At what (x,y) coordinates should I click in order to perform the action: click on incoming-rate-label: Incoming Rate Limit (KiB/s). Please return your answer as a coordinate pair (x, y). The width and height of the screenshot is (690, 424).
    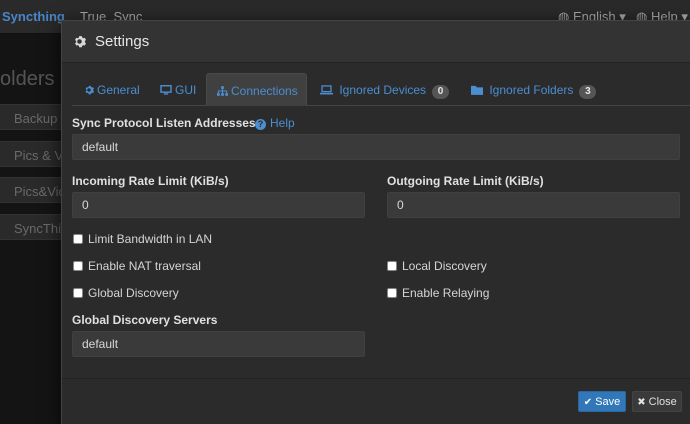
    Looking at the image, I should click on (150, 181).